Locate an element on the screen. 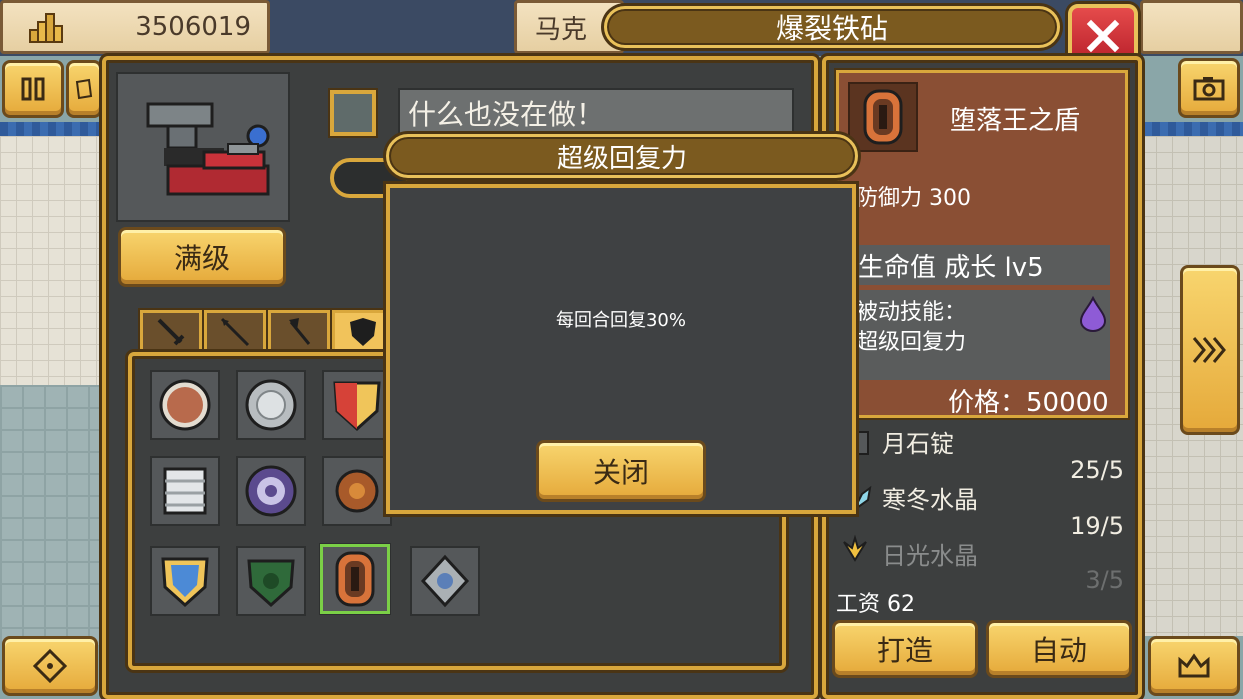  screenshot-button is located at coordinates (1209, 88).